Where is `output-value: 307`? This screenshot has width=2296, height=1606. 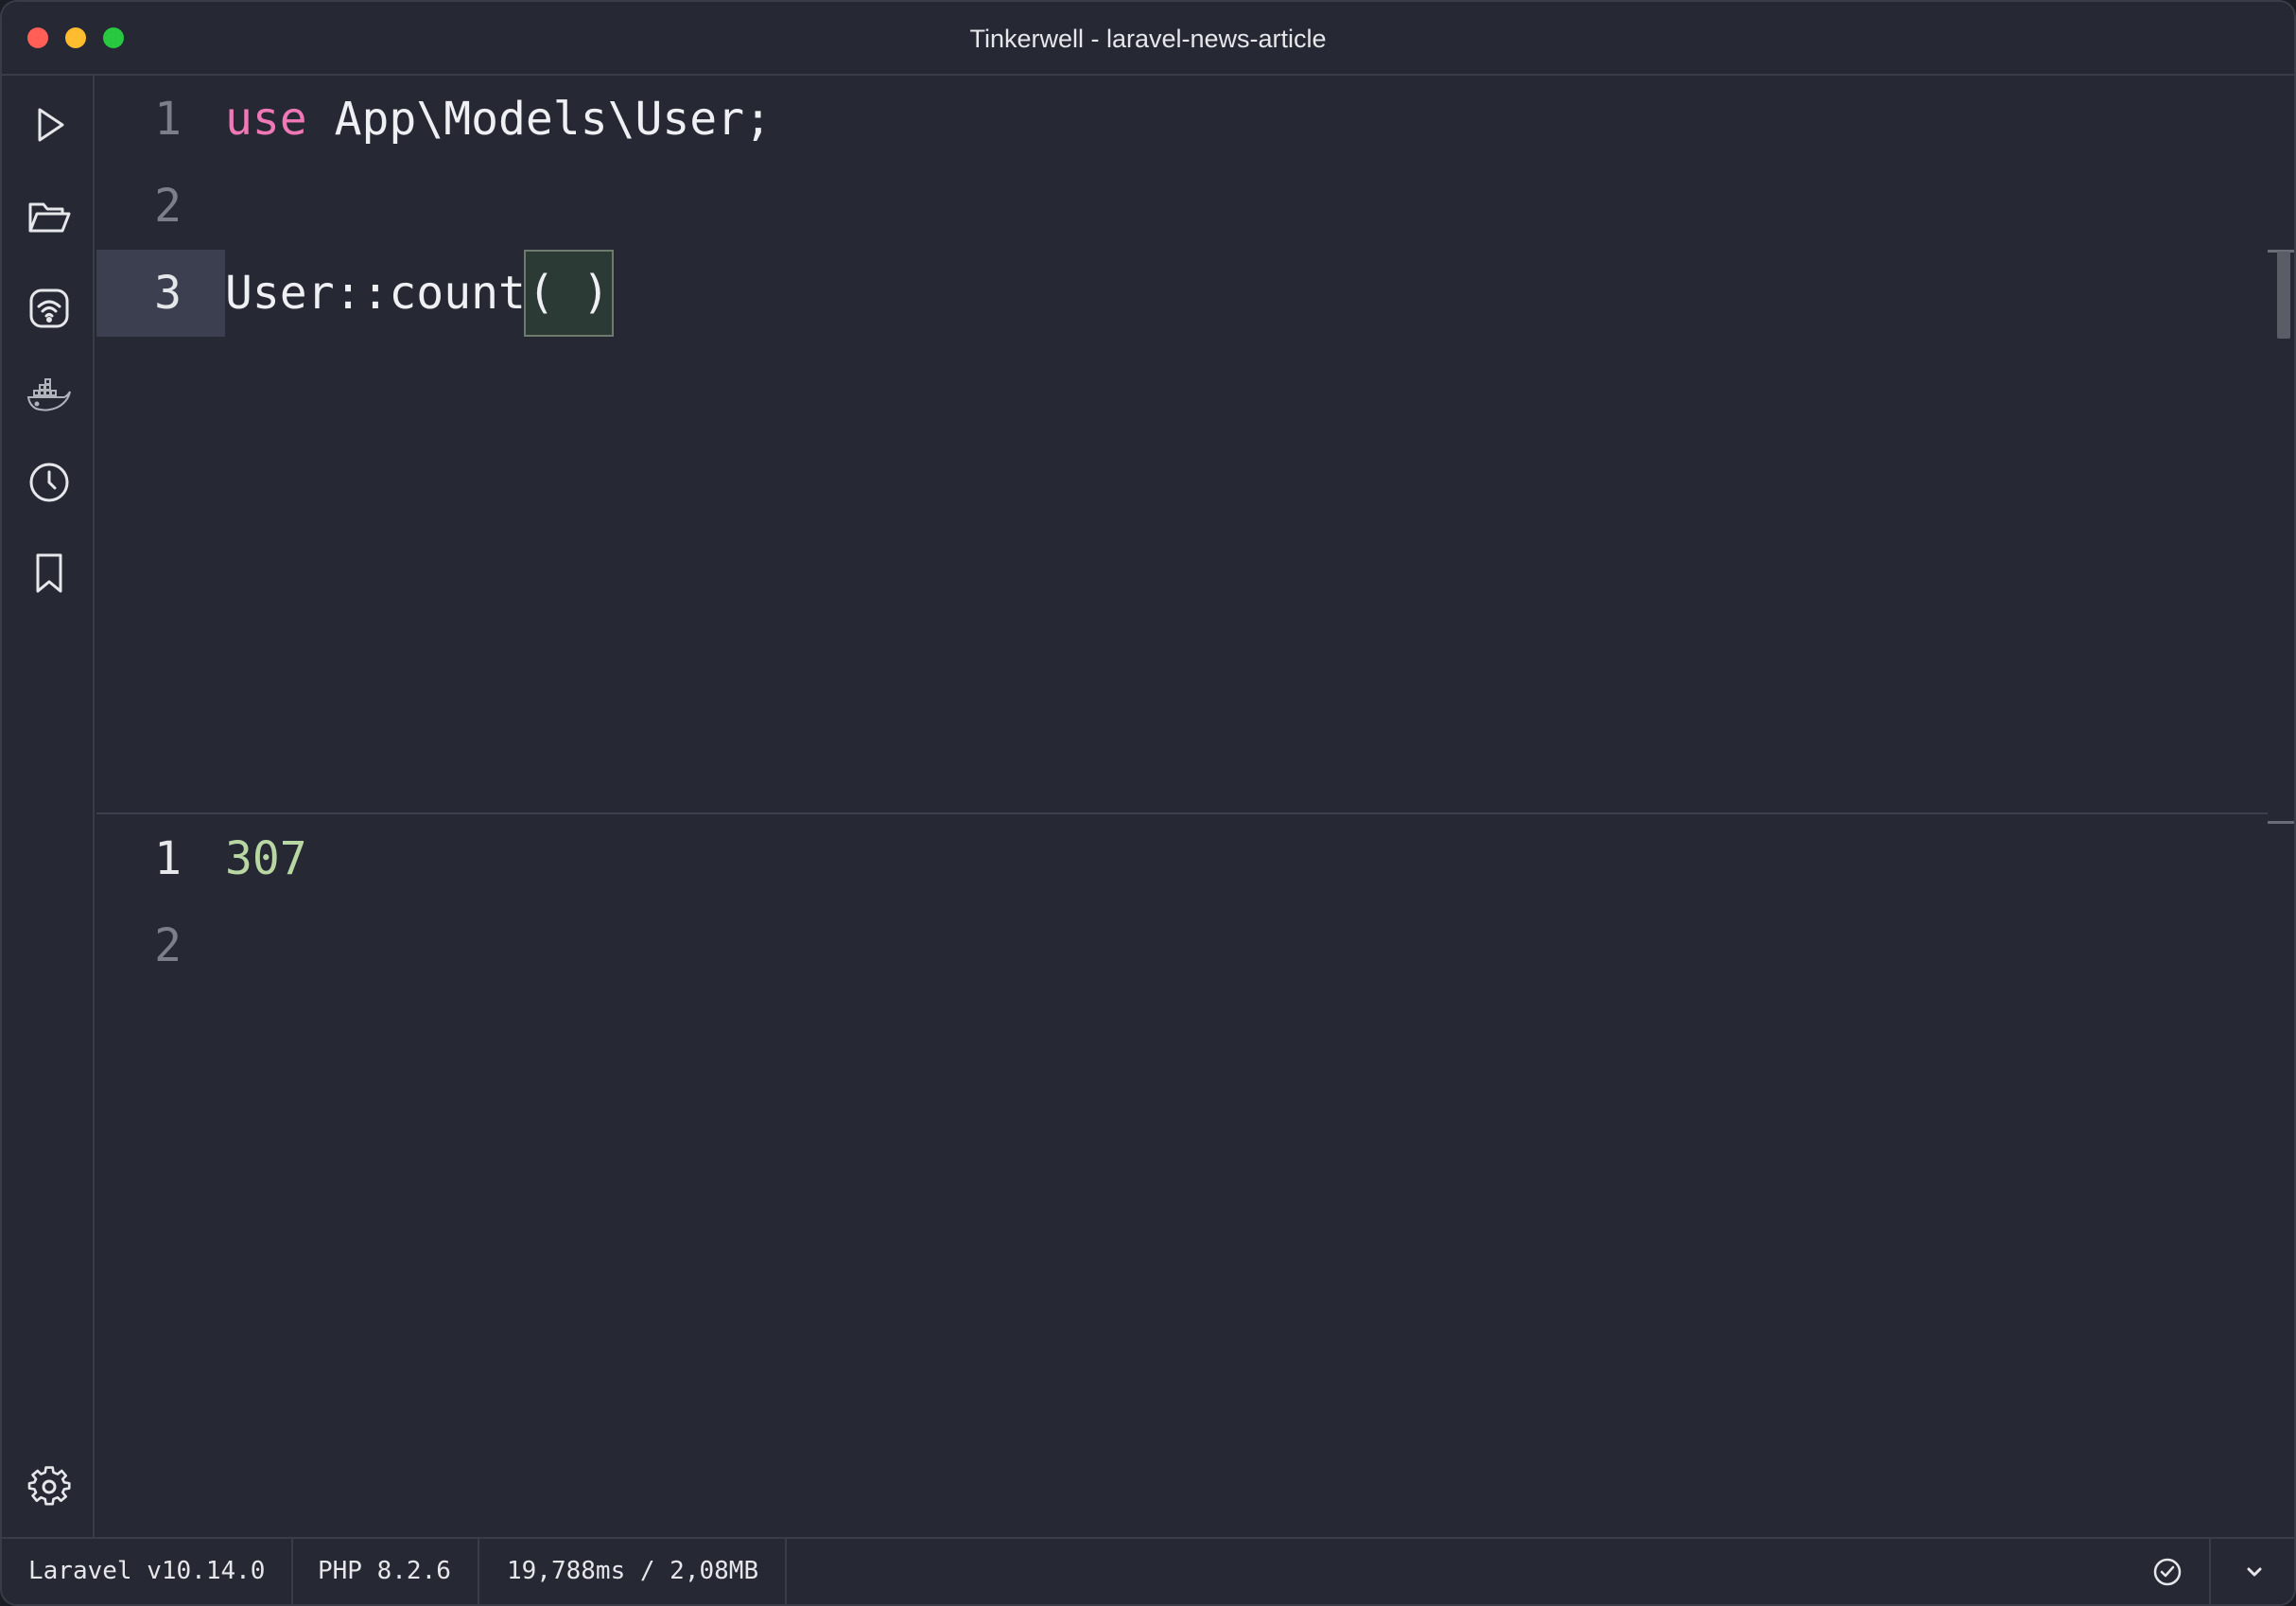 output-value: 307 is located at coordinates (266, 858).